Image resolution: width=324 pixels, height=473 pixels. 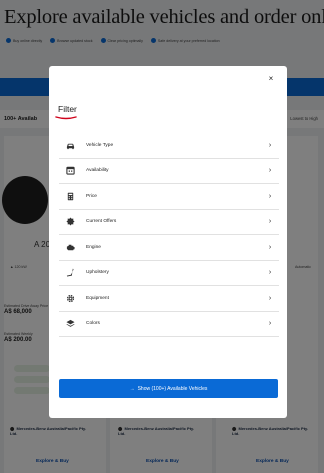 What do you see at coordinates (70, 196) in the screenshot?
I see `price-tag-icon` at bounding box center [70, 196].